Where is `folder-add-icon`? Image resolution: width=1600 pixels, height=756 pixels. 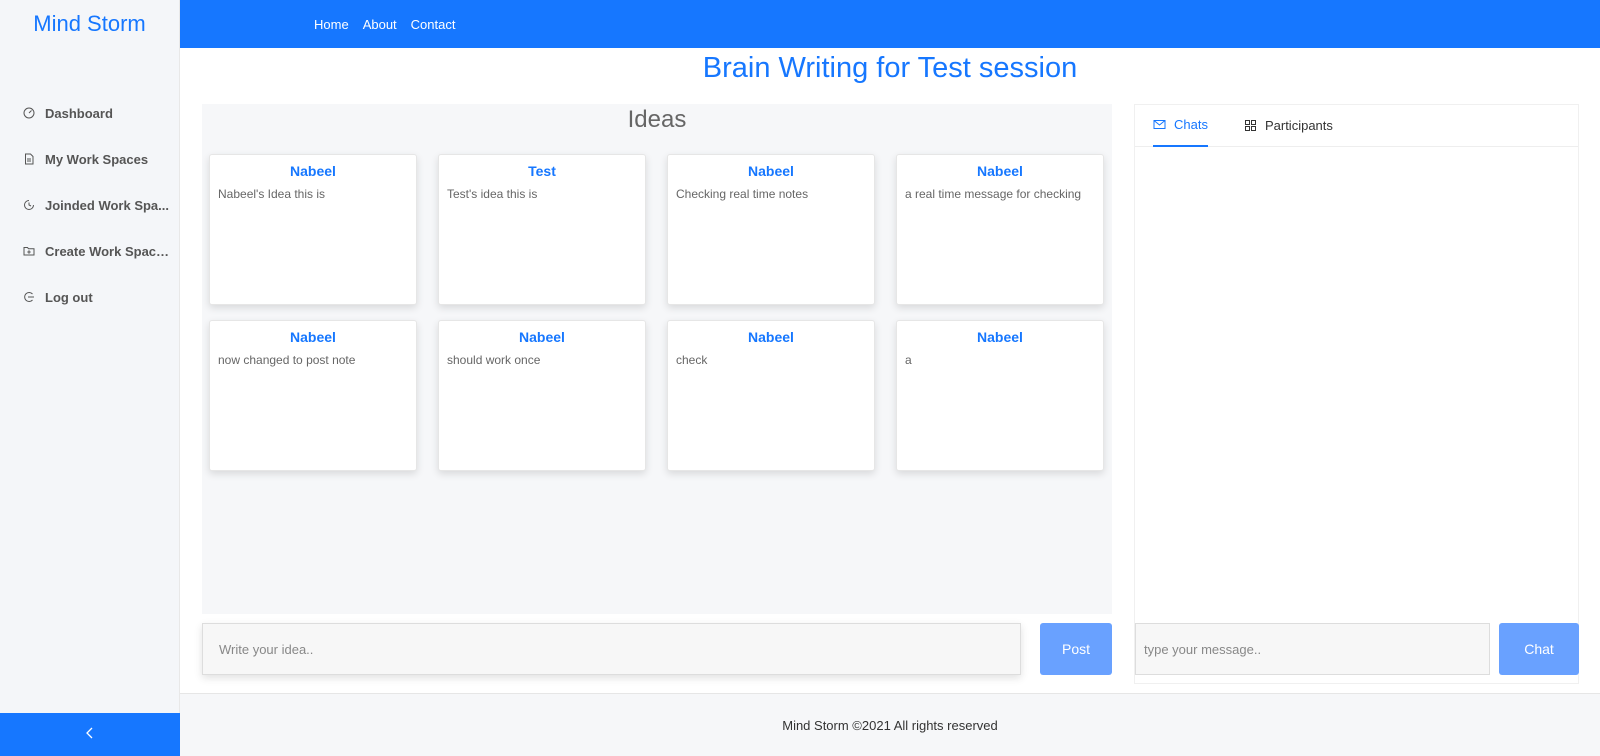
folder-add-icon is located at coordinates (29, 251).